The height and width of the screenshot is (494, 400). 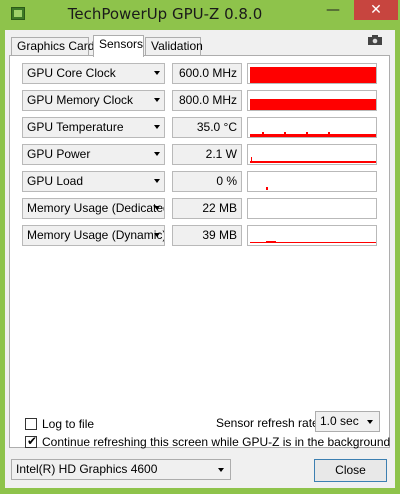 What do you see at coordinates (71, 73) in the screenshot?
I see `sensor-name-label: GPU Core Clock` at bounding box center [71, 73].